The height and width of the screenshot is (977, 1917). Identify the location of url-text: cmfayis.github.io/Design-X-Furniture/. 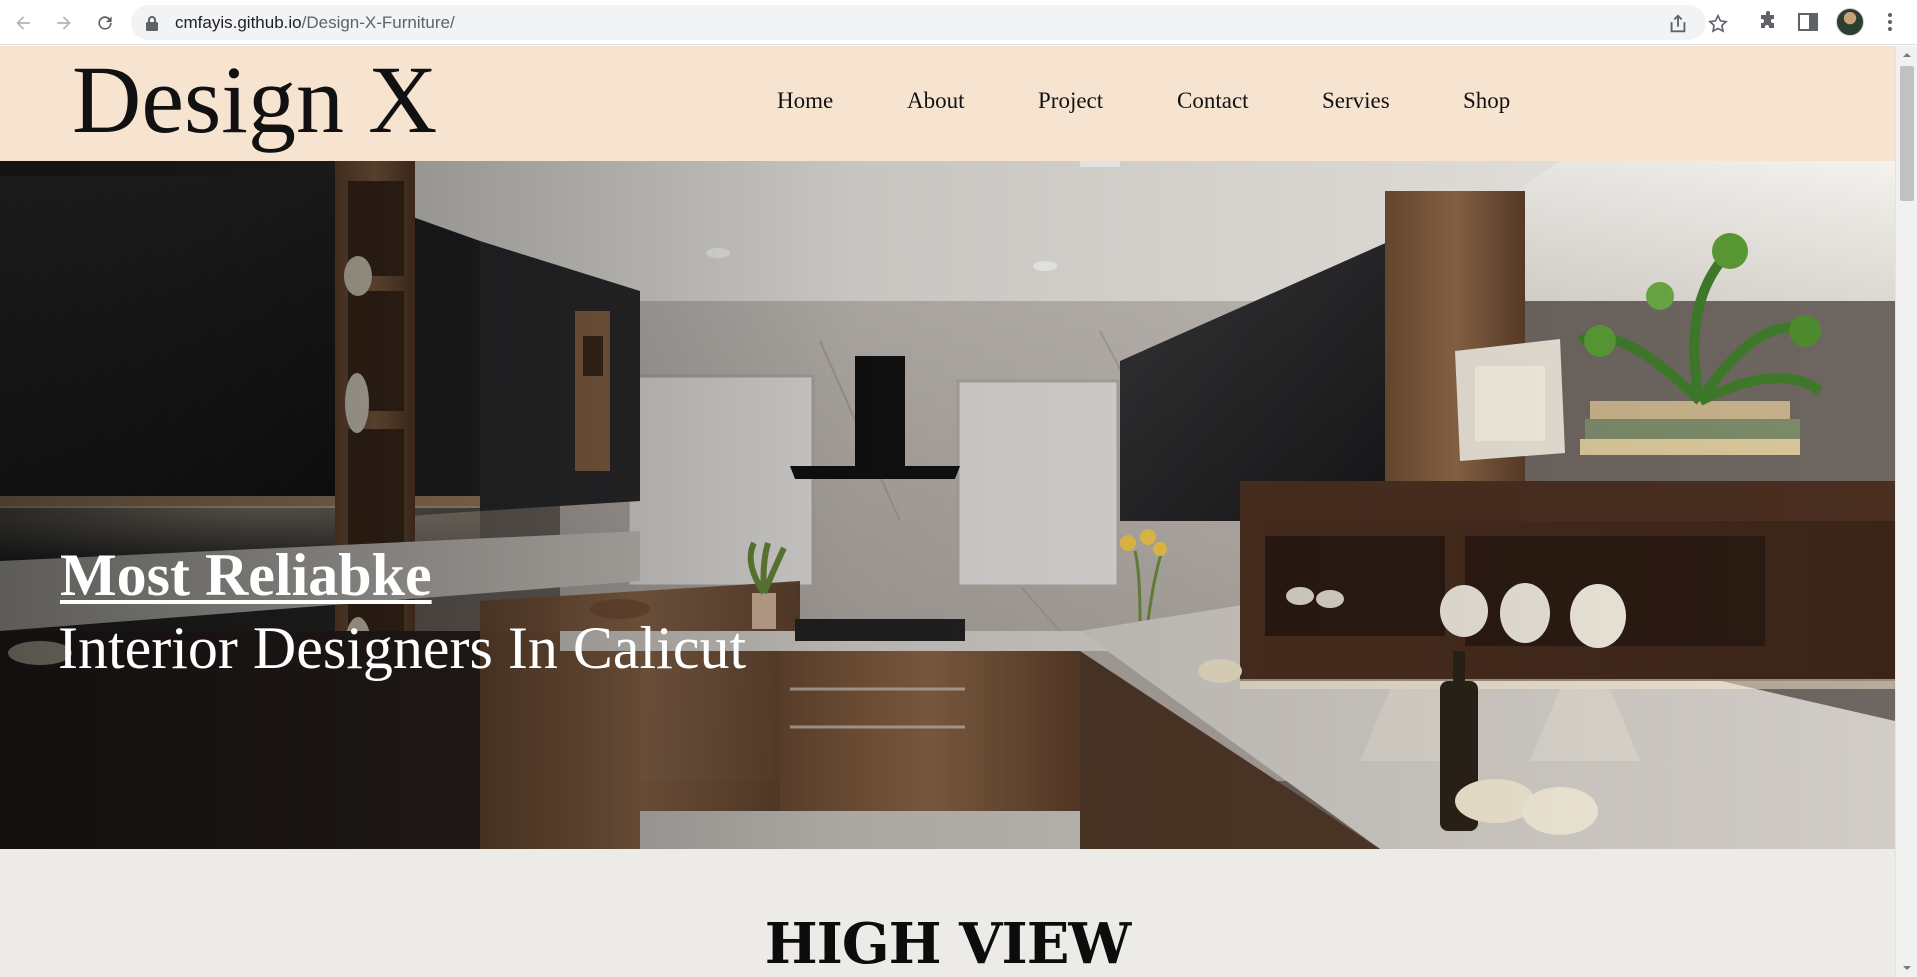
(315, 23).